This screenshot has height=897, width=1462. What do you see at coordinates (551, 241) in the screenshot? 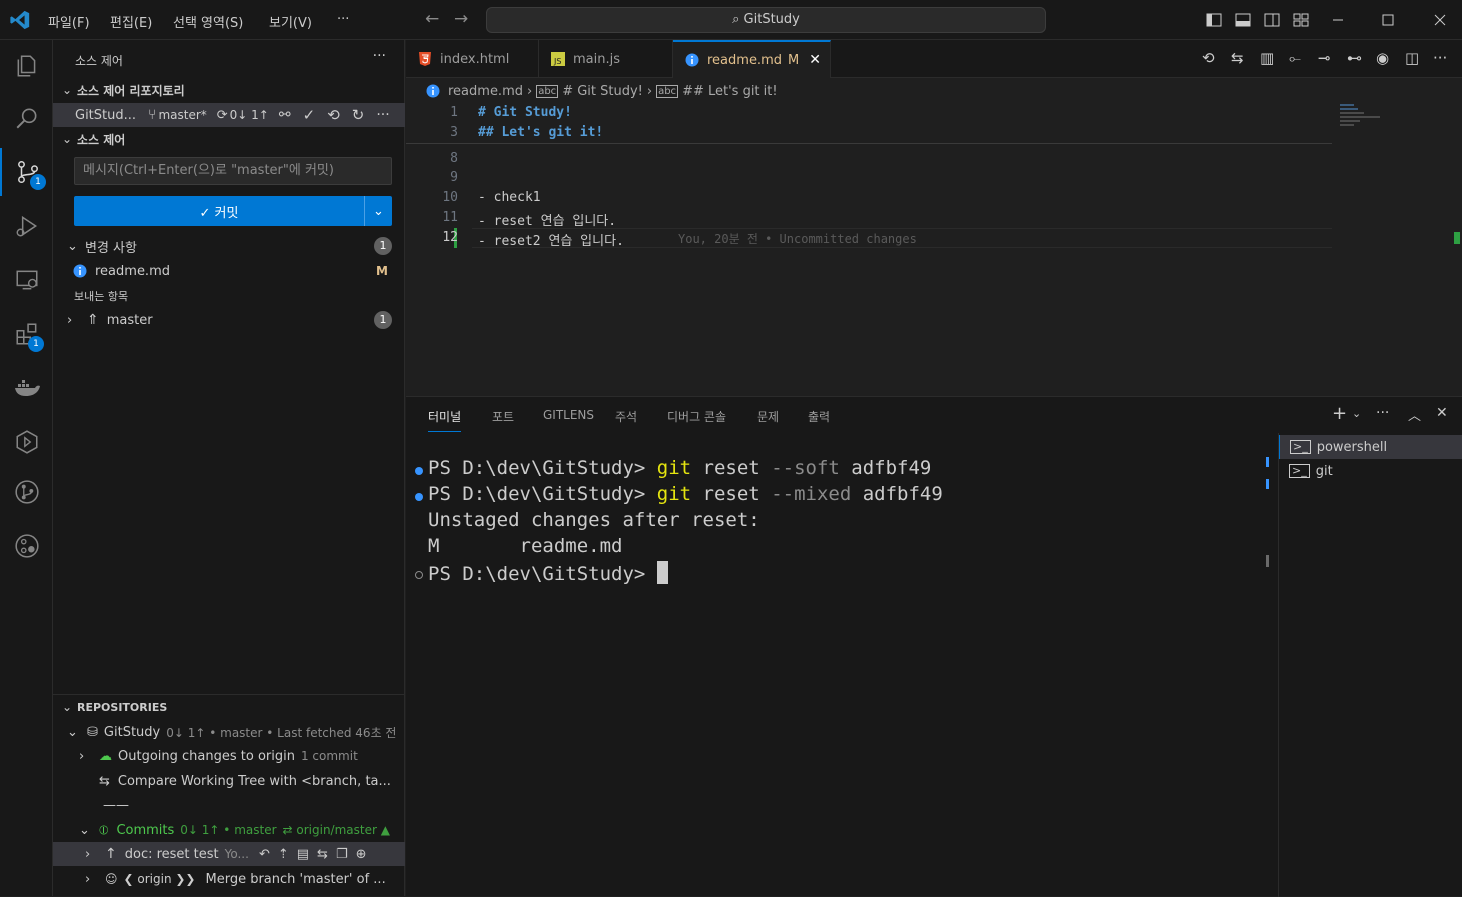
I see `code-line: - reset2 연습 입니다.` at bounding box center [551, 241].